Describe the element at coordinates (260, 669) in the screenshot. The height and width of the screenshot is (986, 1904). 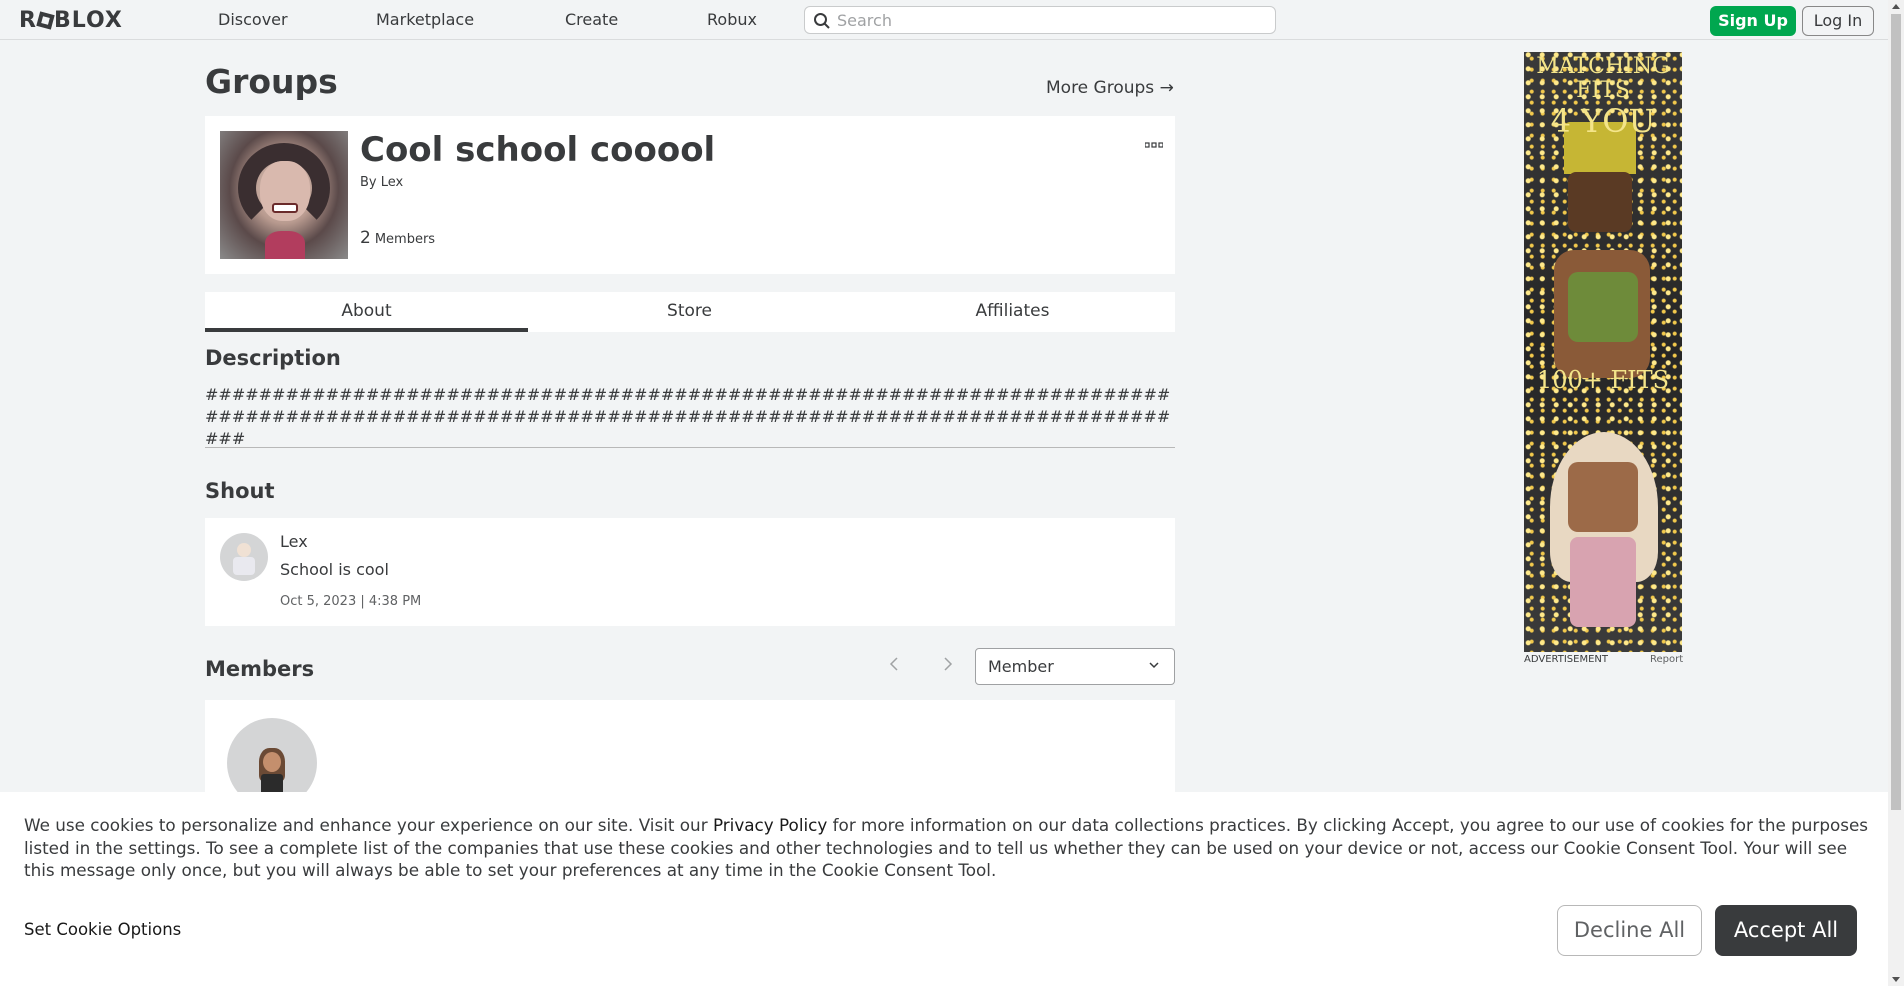
I see `members-heading: Members` at that location.